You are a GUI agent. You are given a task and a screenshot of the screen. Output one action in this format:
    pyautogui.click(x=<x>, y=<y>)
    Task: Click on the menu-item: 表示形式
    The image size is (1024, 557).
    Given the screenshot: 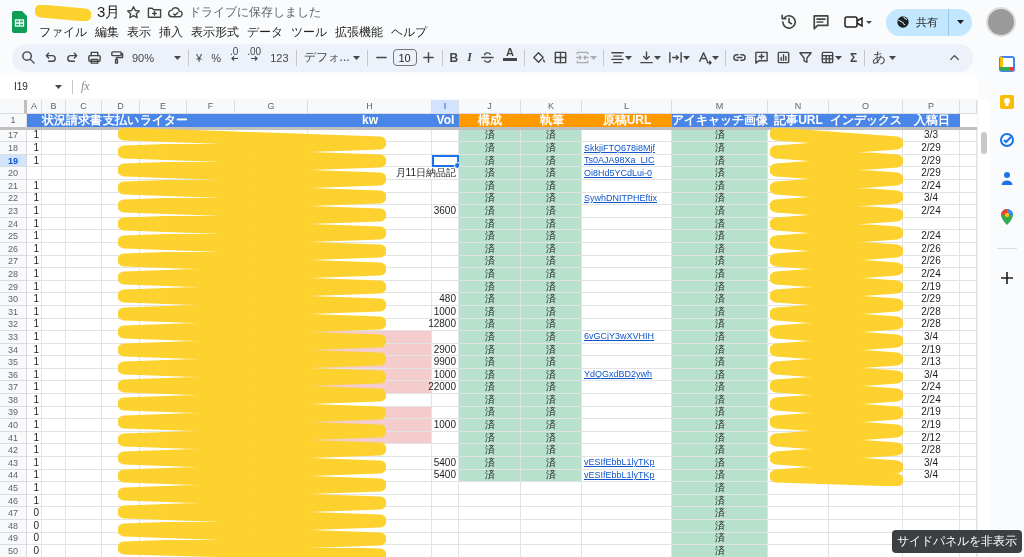 What is the action you would take?
    pyautogui.click(x=215, y=32)
    